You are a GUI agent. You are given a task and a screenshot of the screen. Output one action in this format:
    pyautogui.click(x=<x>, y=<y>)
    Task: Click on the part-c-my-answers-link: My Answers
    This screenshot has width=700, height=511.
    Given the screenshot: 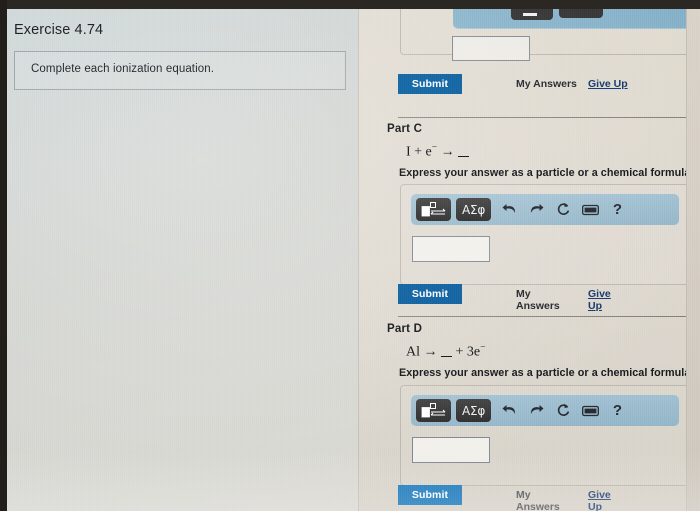 What is the action you would take?
    pyautogui.click(x=538, y=300)
    